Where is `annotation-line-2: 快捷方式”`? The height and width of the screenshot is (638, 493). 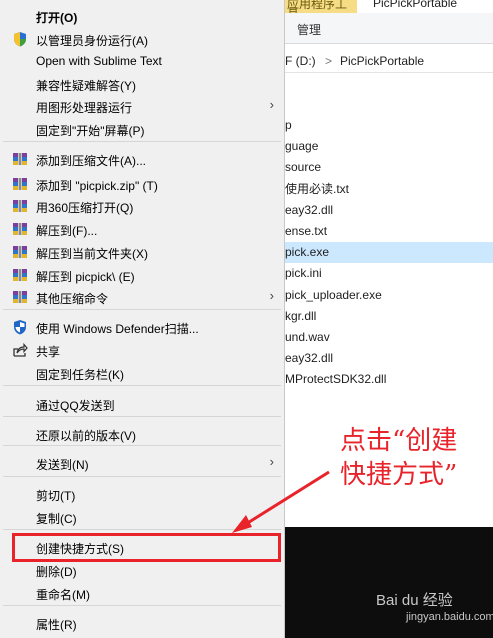 annotation-line-2: 快捷方式” is located at coordinates (399, 475).